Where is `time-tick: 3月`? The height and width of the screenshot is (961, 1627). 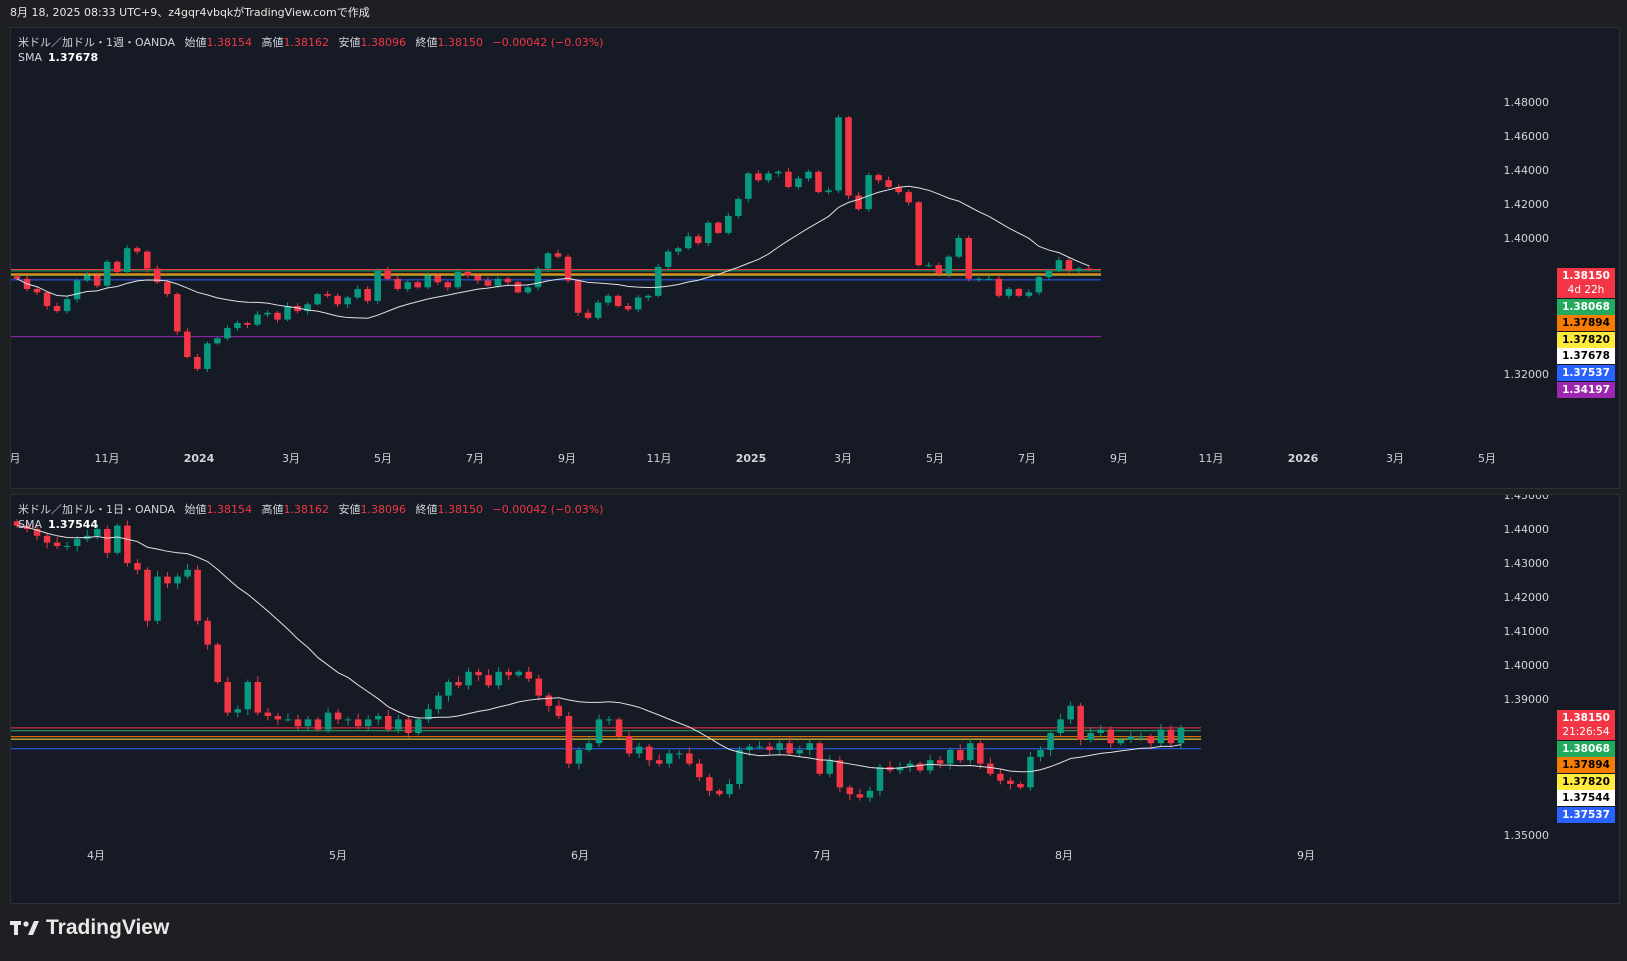 time-tick: 3月 is located at coordinates (843, 458).